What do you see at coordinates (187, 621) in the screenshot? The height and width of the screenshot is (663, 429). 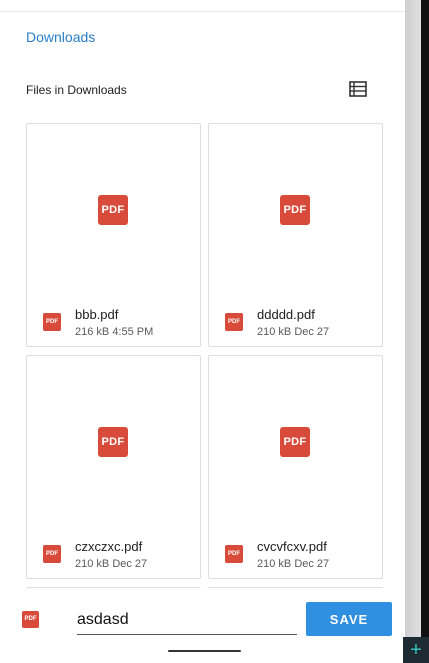 I see `filename-input` at bounding box center [187, 621].